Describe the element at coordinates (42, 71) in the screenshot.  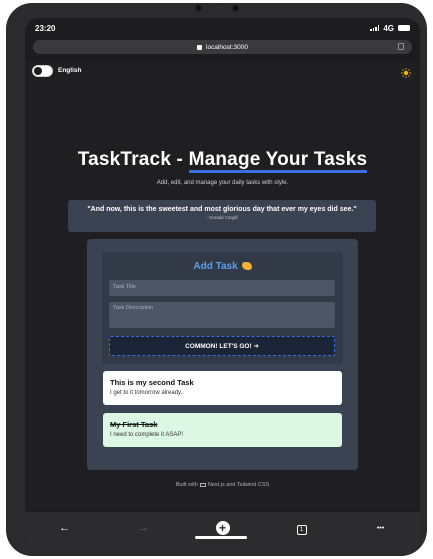
I see `language-toggle` at that location.